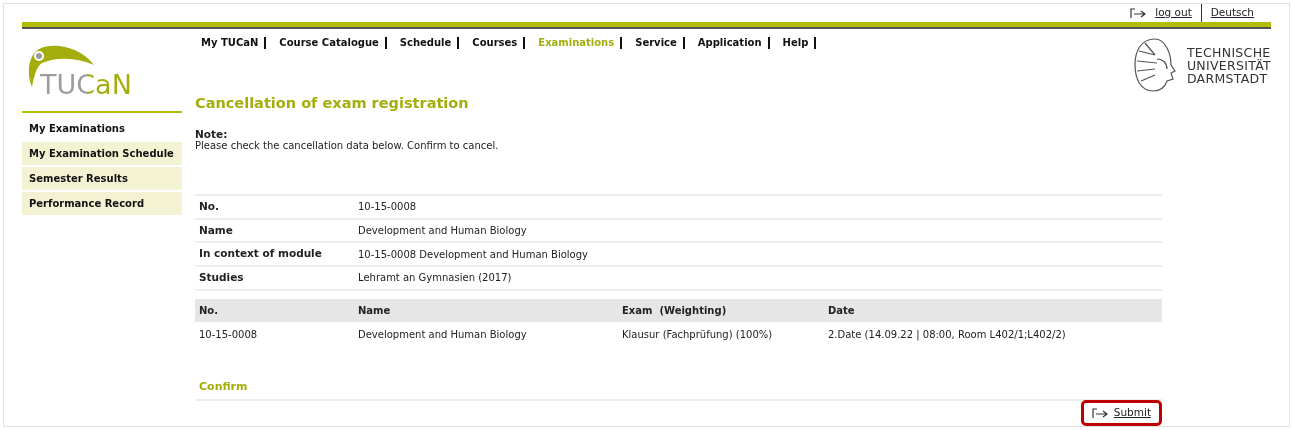  I want to click on sidebar-item: My Examination Schedule, so click(102, 154).